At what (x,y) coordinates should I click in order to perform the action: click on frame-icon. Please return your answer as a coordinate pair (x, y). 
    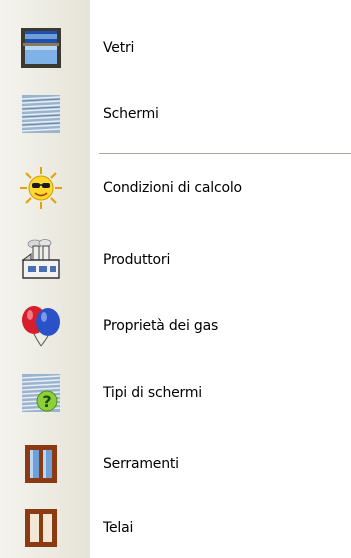
    Looking at the image, I should click on (41, 528).